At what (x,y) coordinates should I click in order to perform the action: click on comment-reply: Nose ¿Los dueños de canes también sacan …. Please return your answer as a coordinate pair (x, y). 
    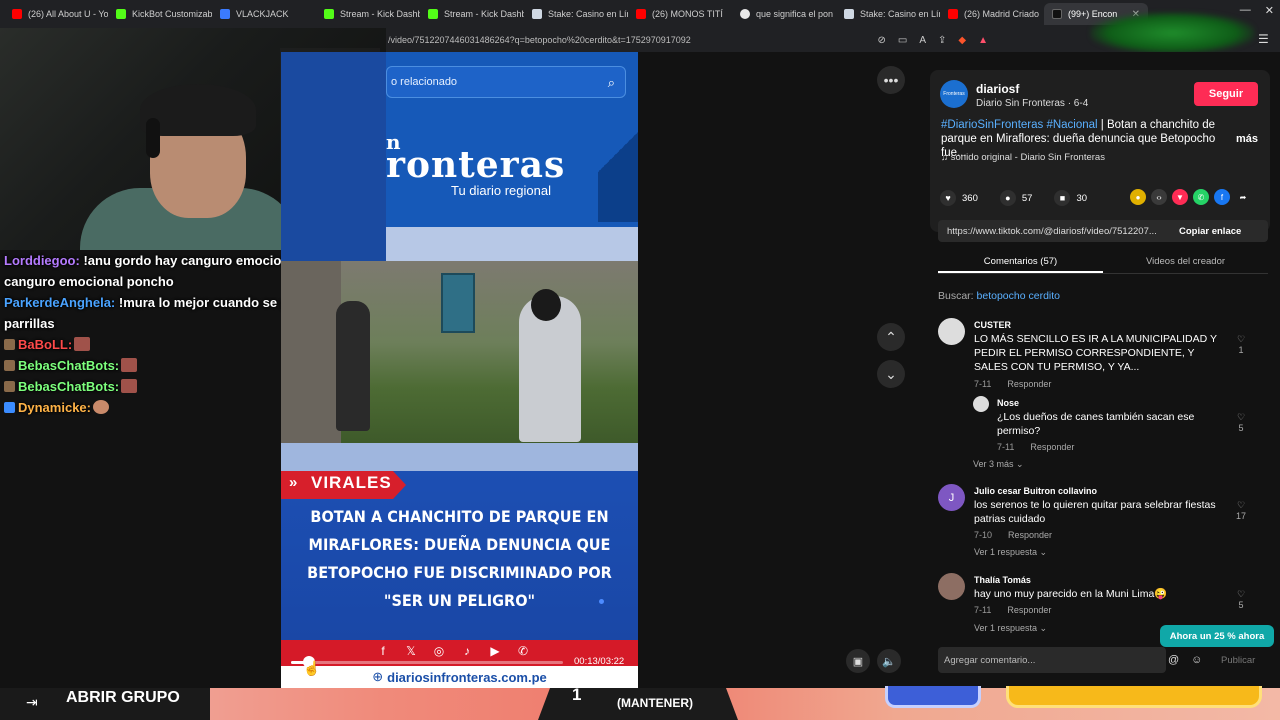
    Looking at the image, I should click on (1098, 436).